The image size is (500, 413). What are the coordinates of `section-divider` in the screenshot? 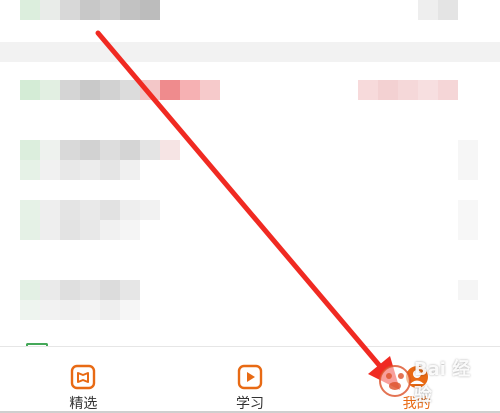 It's located at (250, 52).